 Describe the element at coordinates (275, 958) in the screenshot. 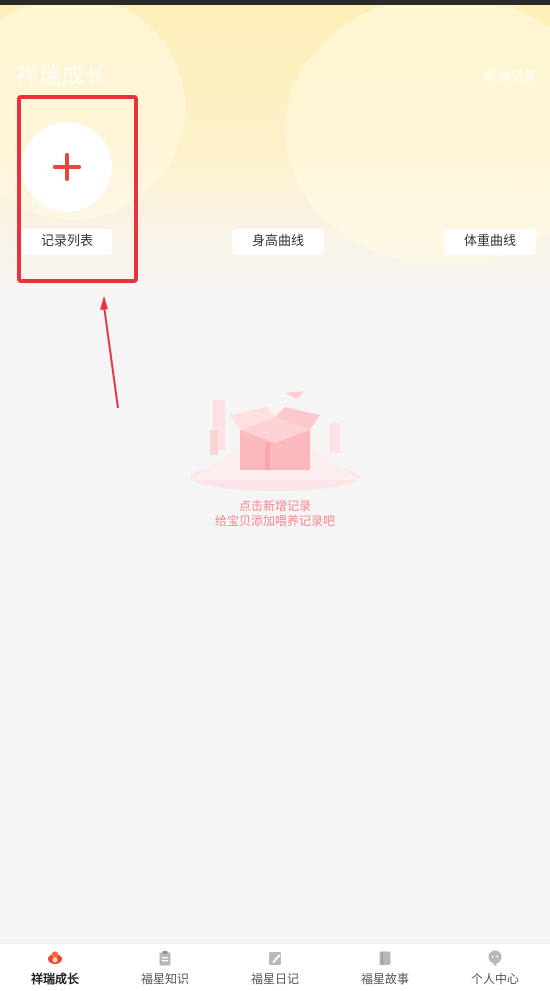

I see `note-icon` at that location.